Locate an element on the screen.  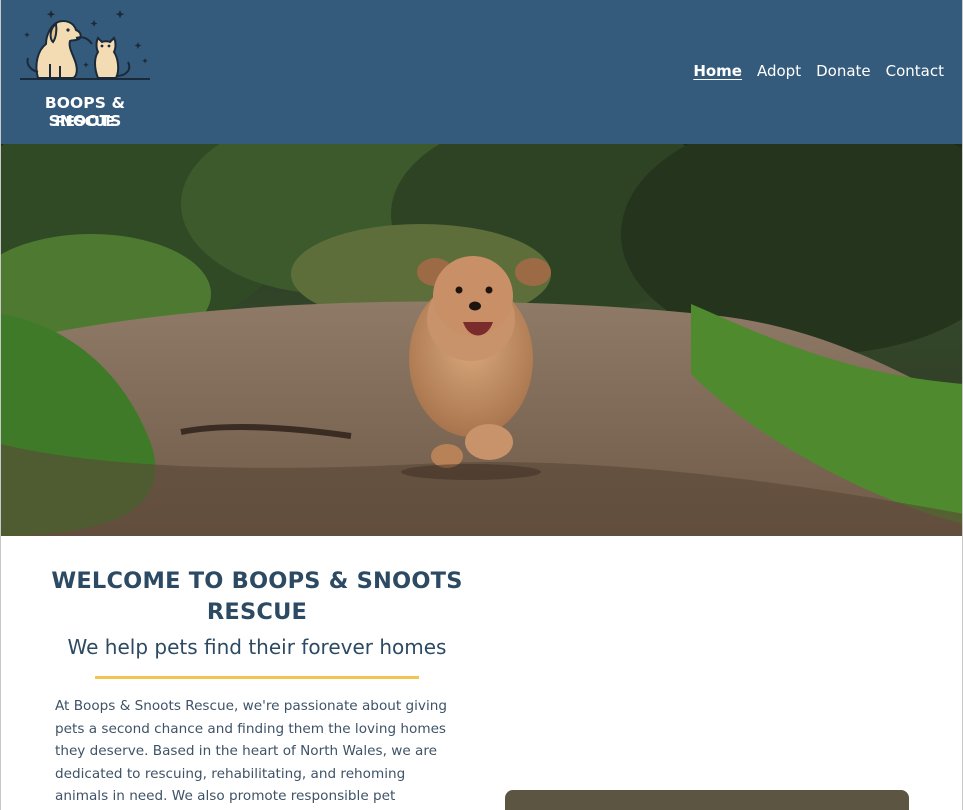
welcome-subtitle: We help pets find their forever homes is located at coordinates (257, 647).